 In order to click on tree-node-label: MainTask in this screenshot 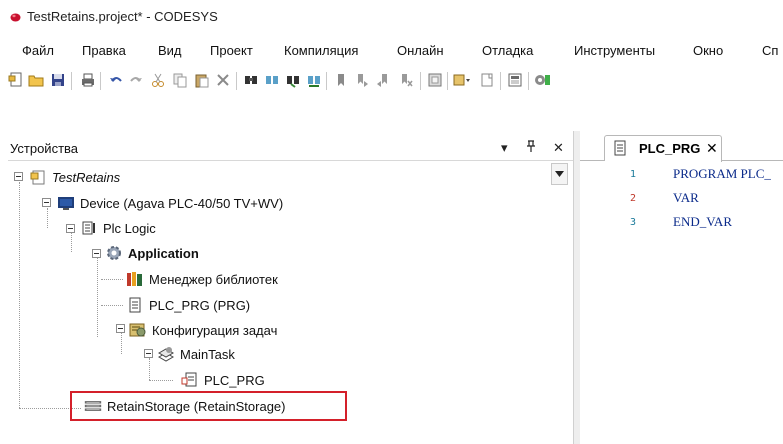, I will do `click(207, 354)`.